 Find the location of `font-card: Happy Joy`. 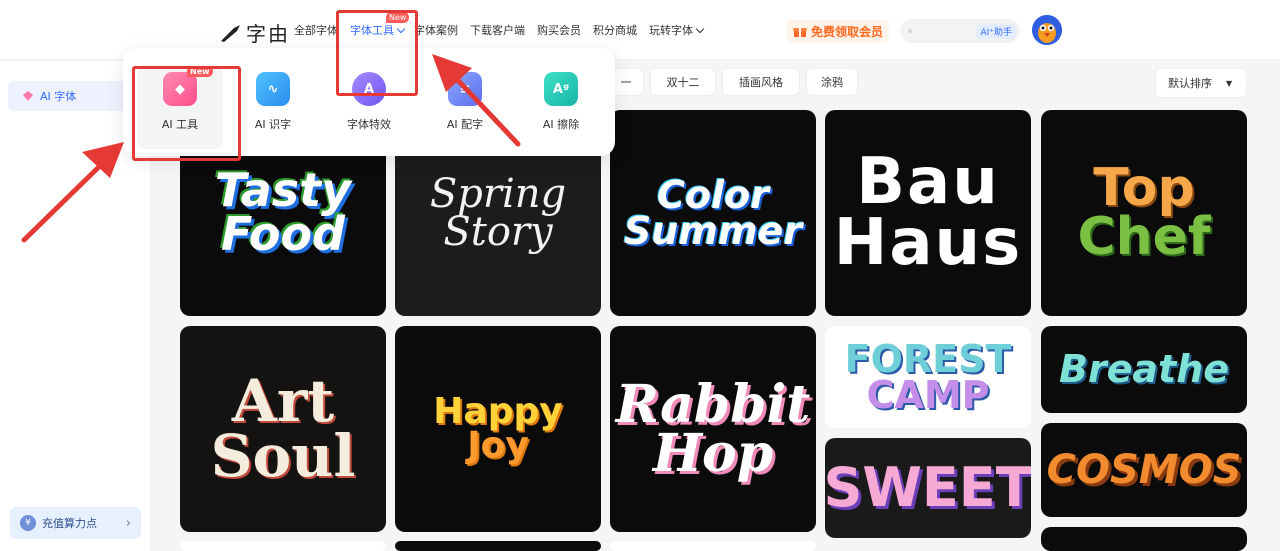

font-card: Happy Joy is located at coordinates (498, 429).